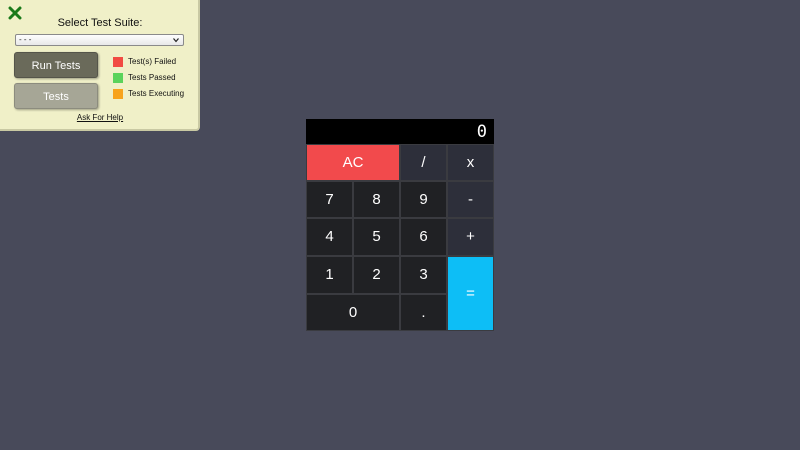  I want to click on decimal-button: ., so click(423, 312).